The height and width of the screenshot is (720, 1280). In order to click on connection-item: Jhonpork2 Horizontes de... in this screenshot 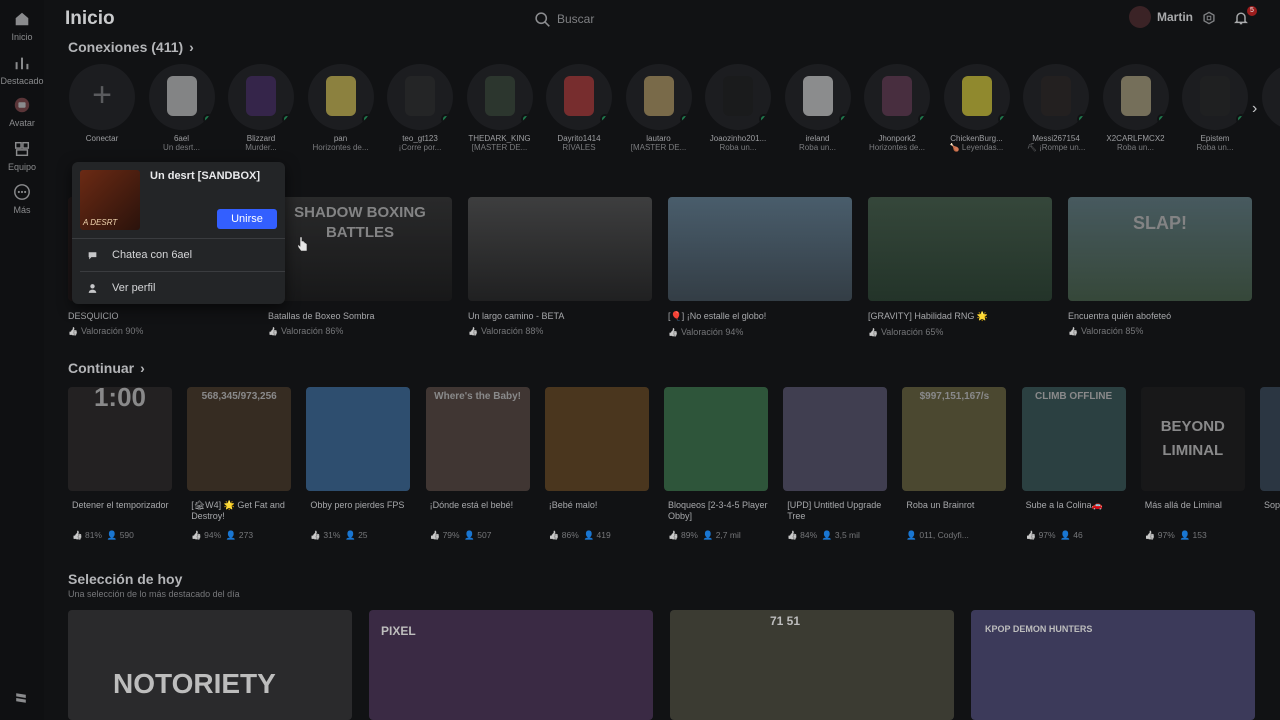, I will do `click(897, 108)`.